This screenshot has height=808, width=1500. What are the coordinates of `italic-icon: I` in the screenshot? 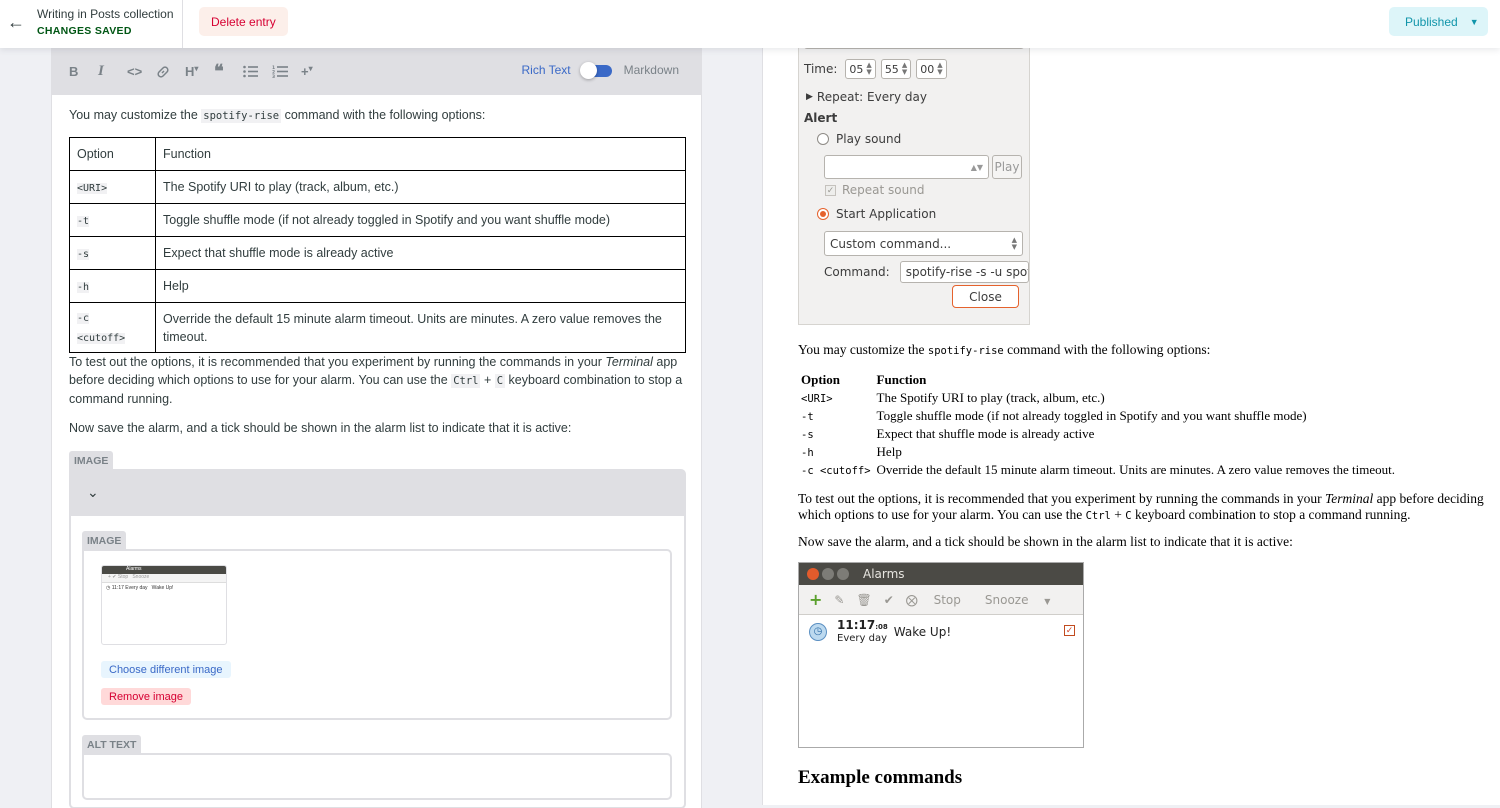 It's located at (112, 71).